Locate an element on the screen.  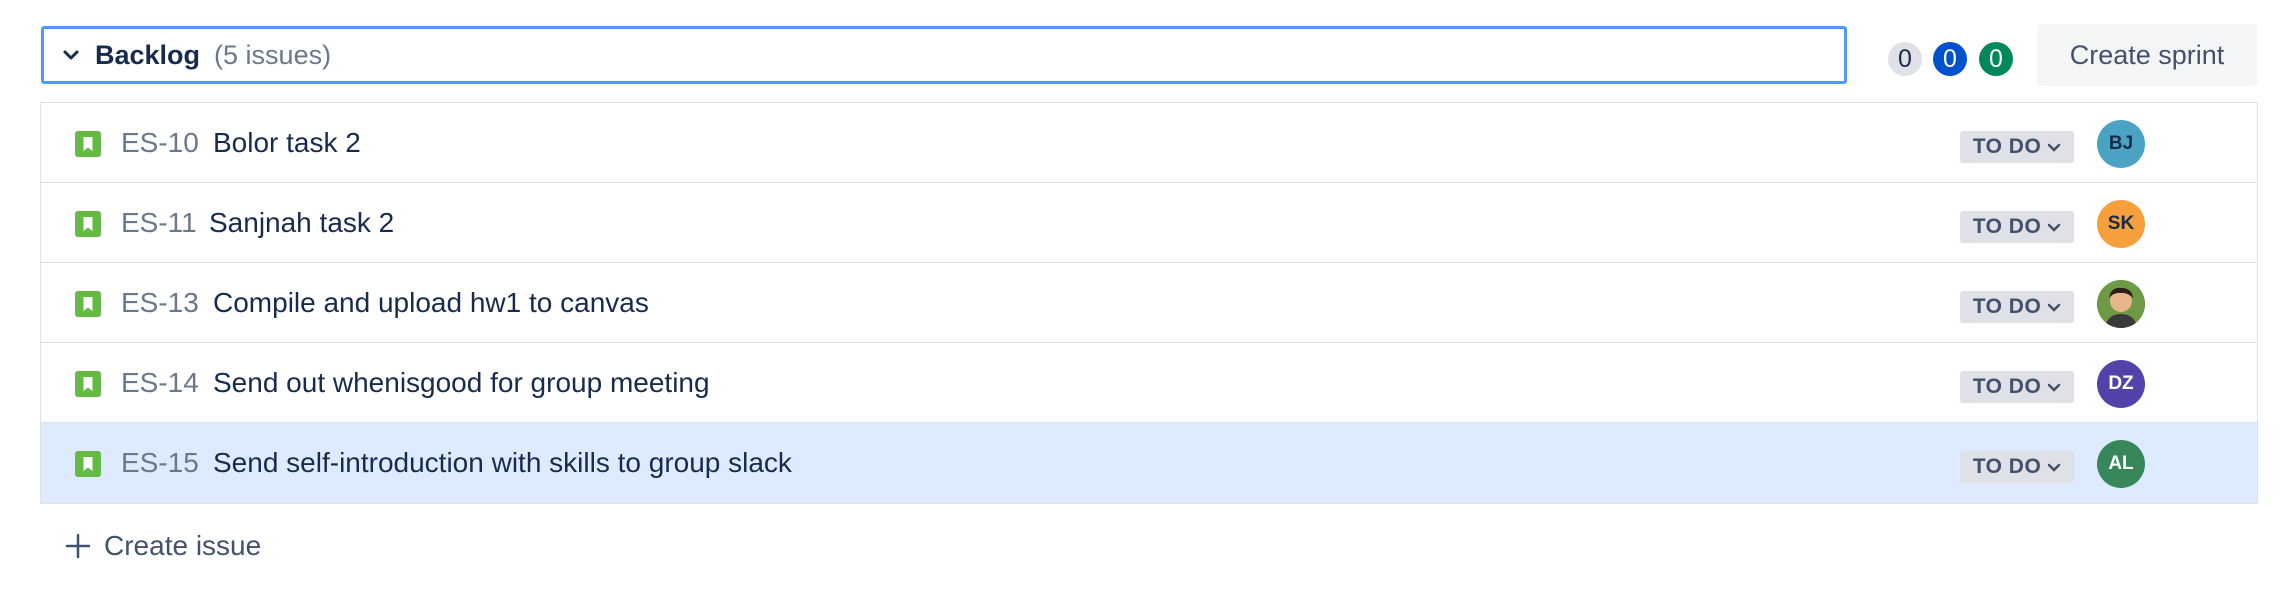
create-issue-button: Create issue is located at coordinates (162, 546).